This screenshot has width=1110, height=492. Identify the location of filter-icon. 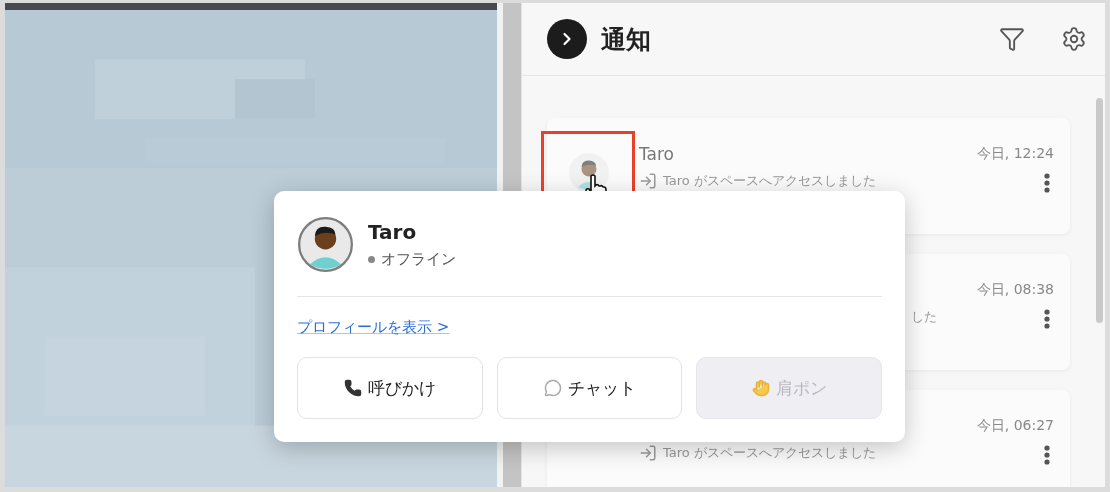
(1012, 39).